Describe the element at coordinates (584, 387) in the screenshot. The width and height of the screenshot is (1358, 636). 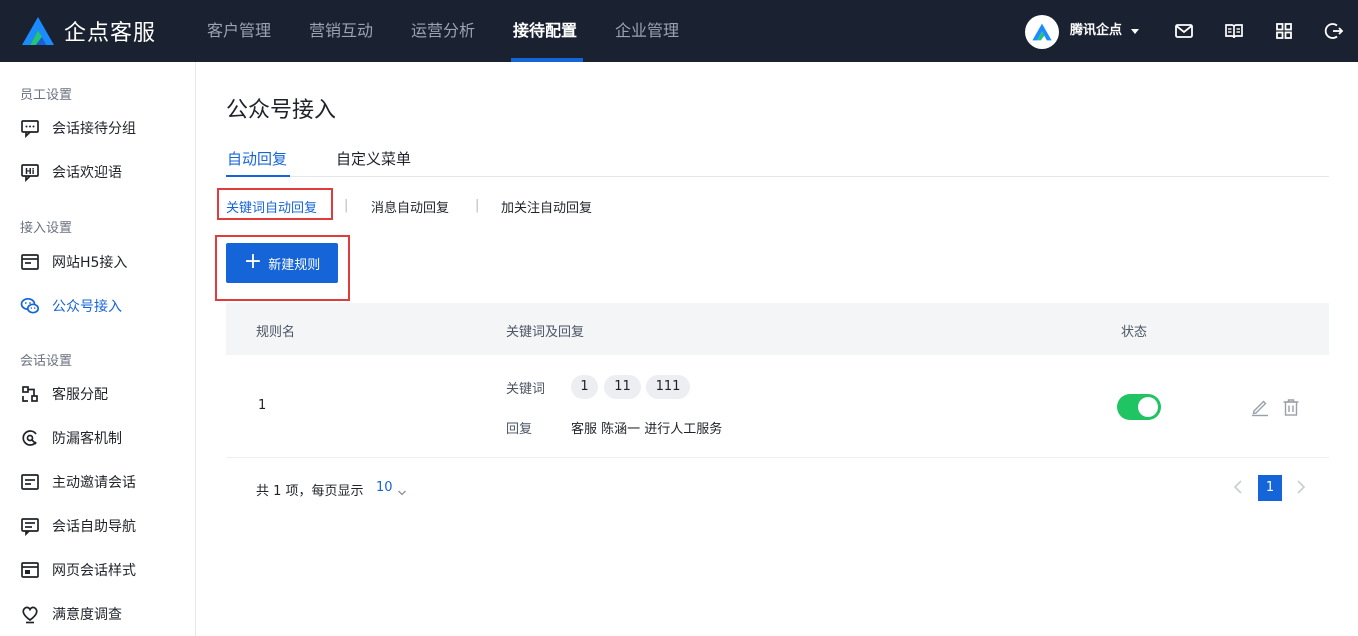
I see `keyword-chip: 1` at that location.